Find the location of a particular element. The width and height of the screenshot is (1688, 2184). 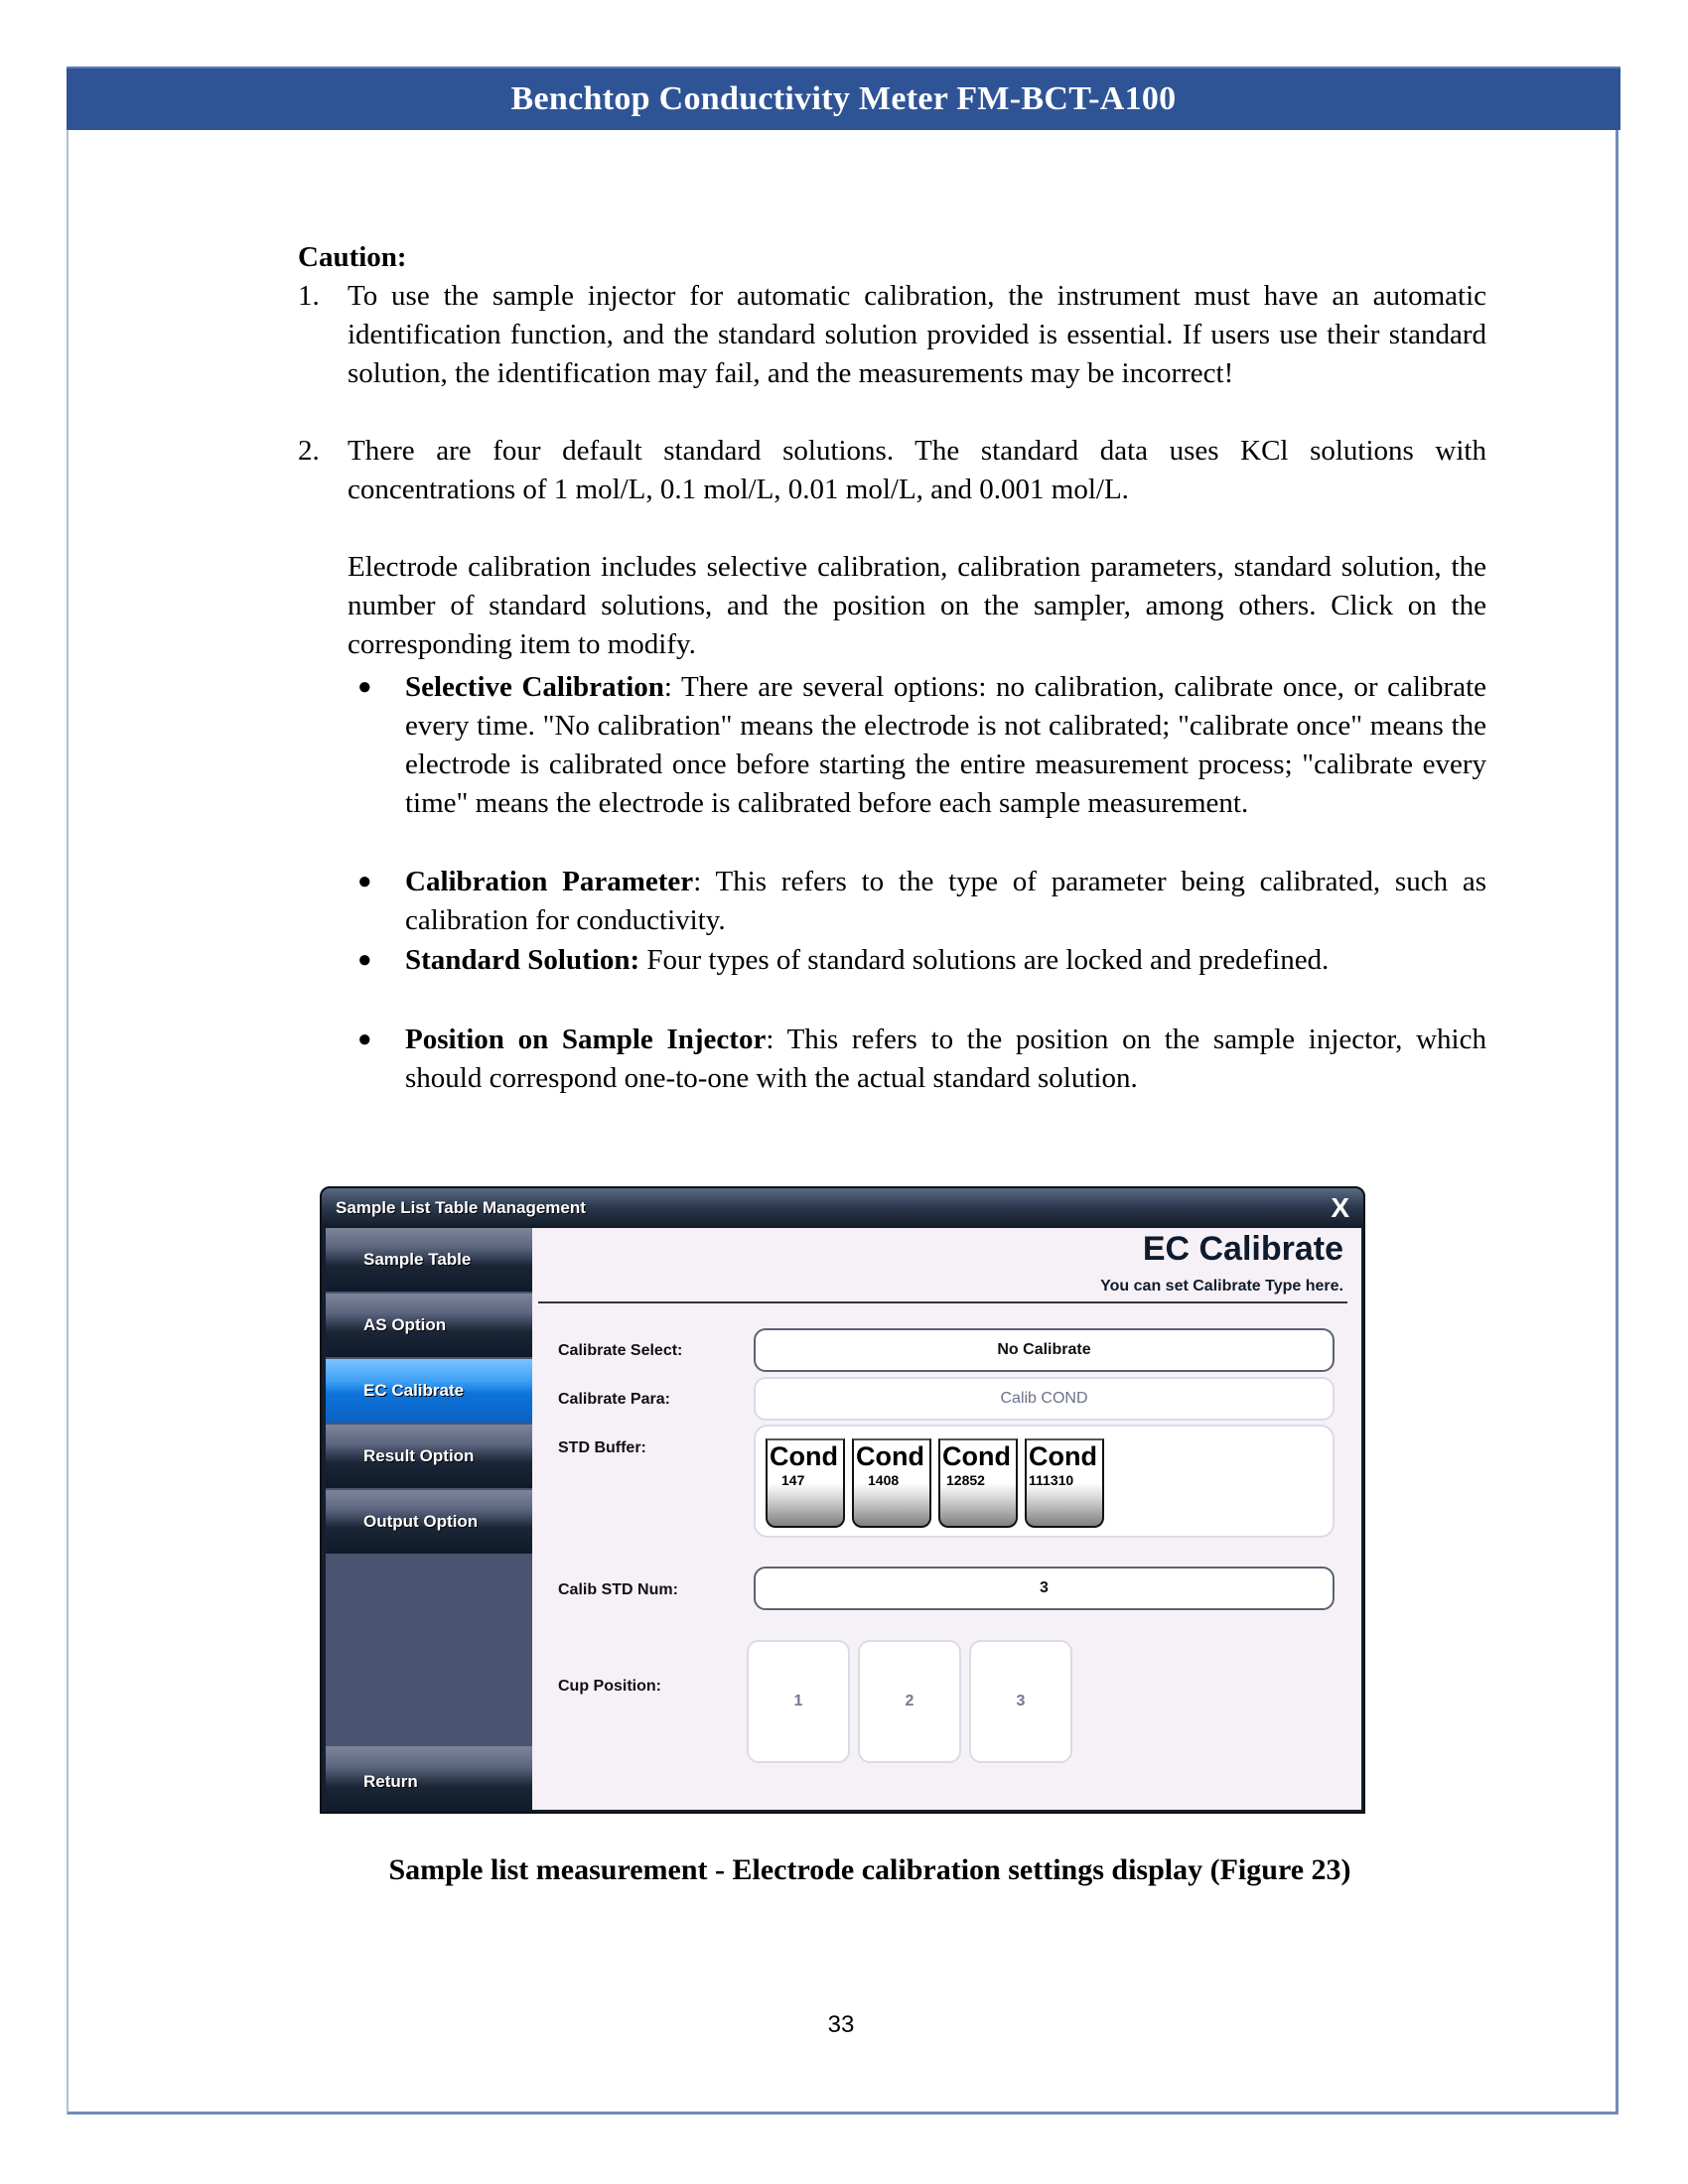

sidebar-item-label: AS Option is located at coordinates (405, 1324).